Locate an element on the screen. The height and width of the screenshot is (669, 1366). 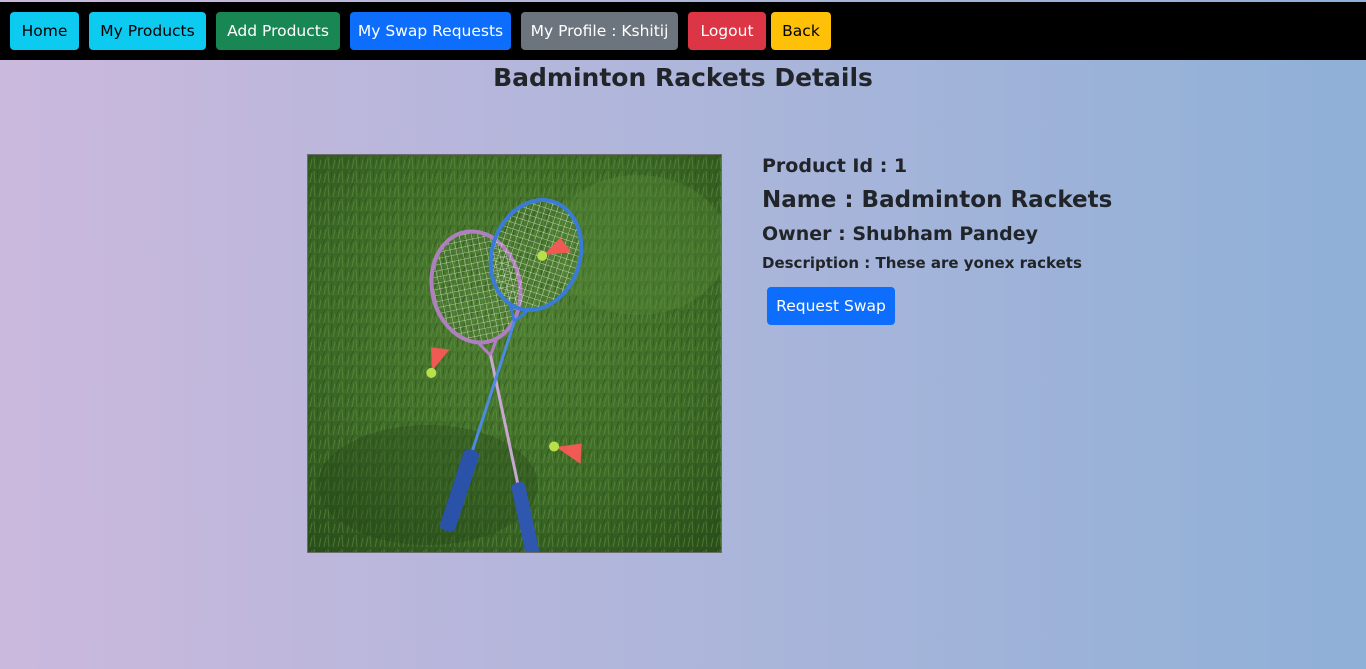
product-name: Name : Badminton Rackets is located at coordinates (937, 200).